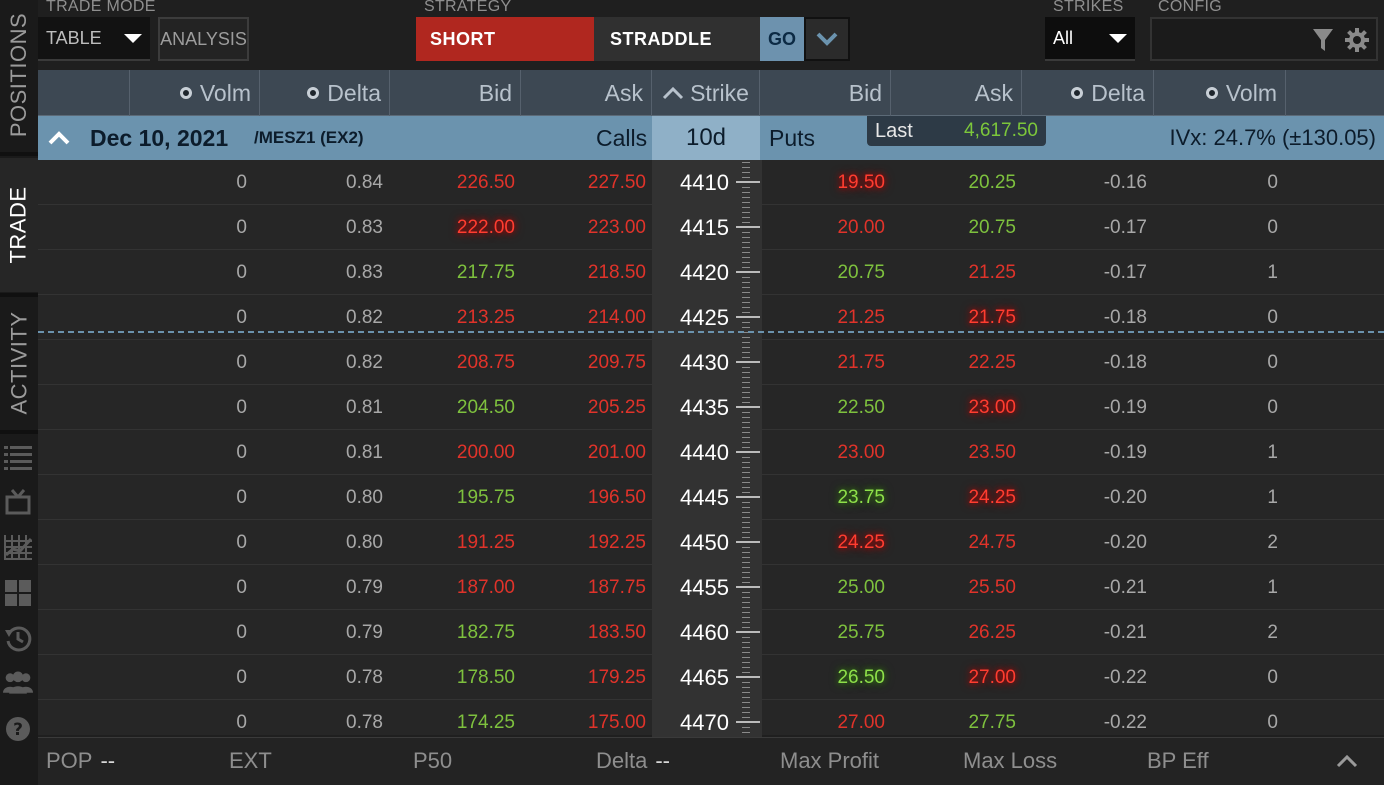  Describe the element at coordinates (325, 93) in the screenshot. I see `header-call-delta: Delta` at that location.